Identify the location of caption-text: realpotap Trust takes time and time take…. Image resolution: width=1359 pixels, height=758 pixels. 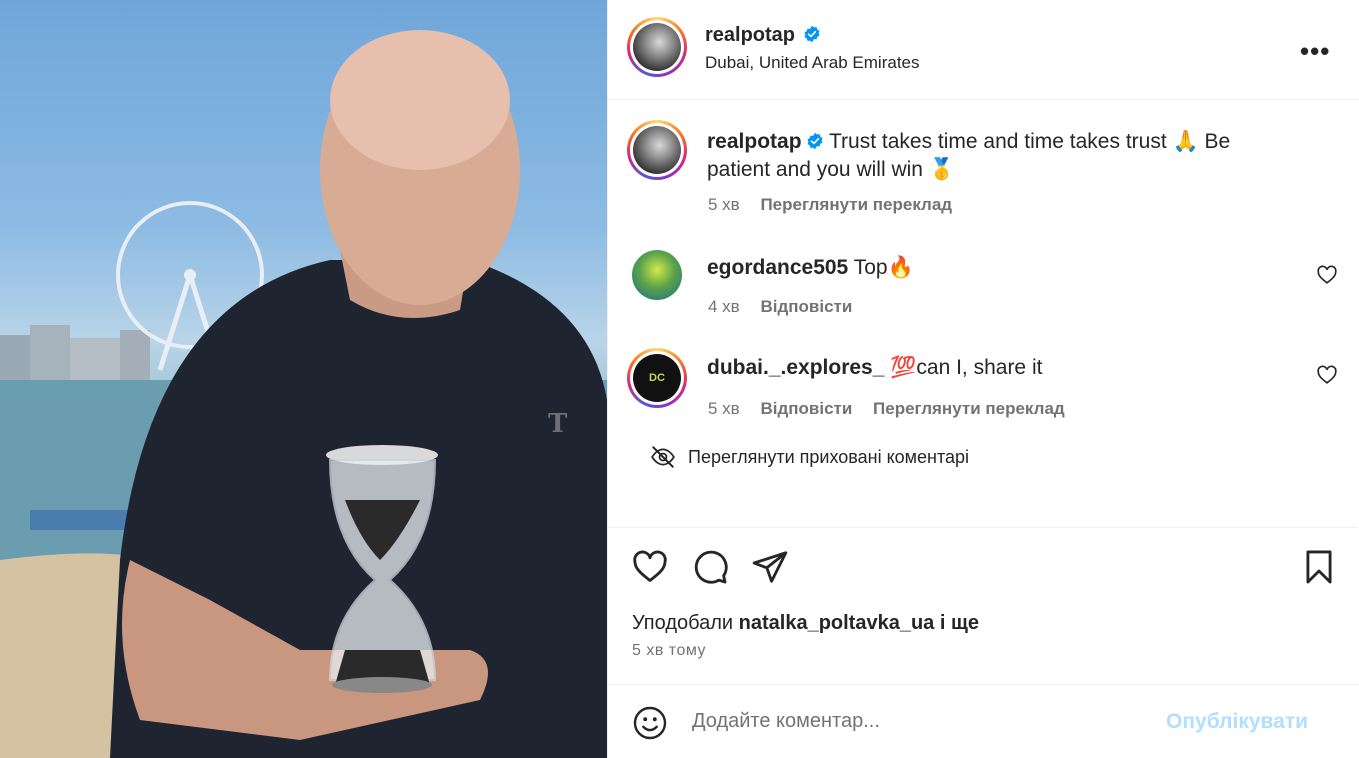
(987, 156).